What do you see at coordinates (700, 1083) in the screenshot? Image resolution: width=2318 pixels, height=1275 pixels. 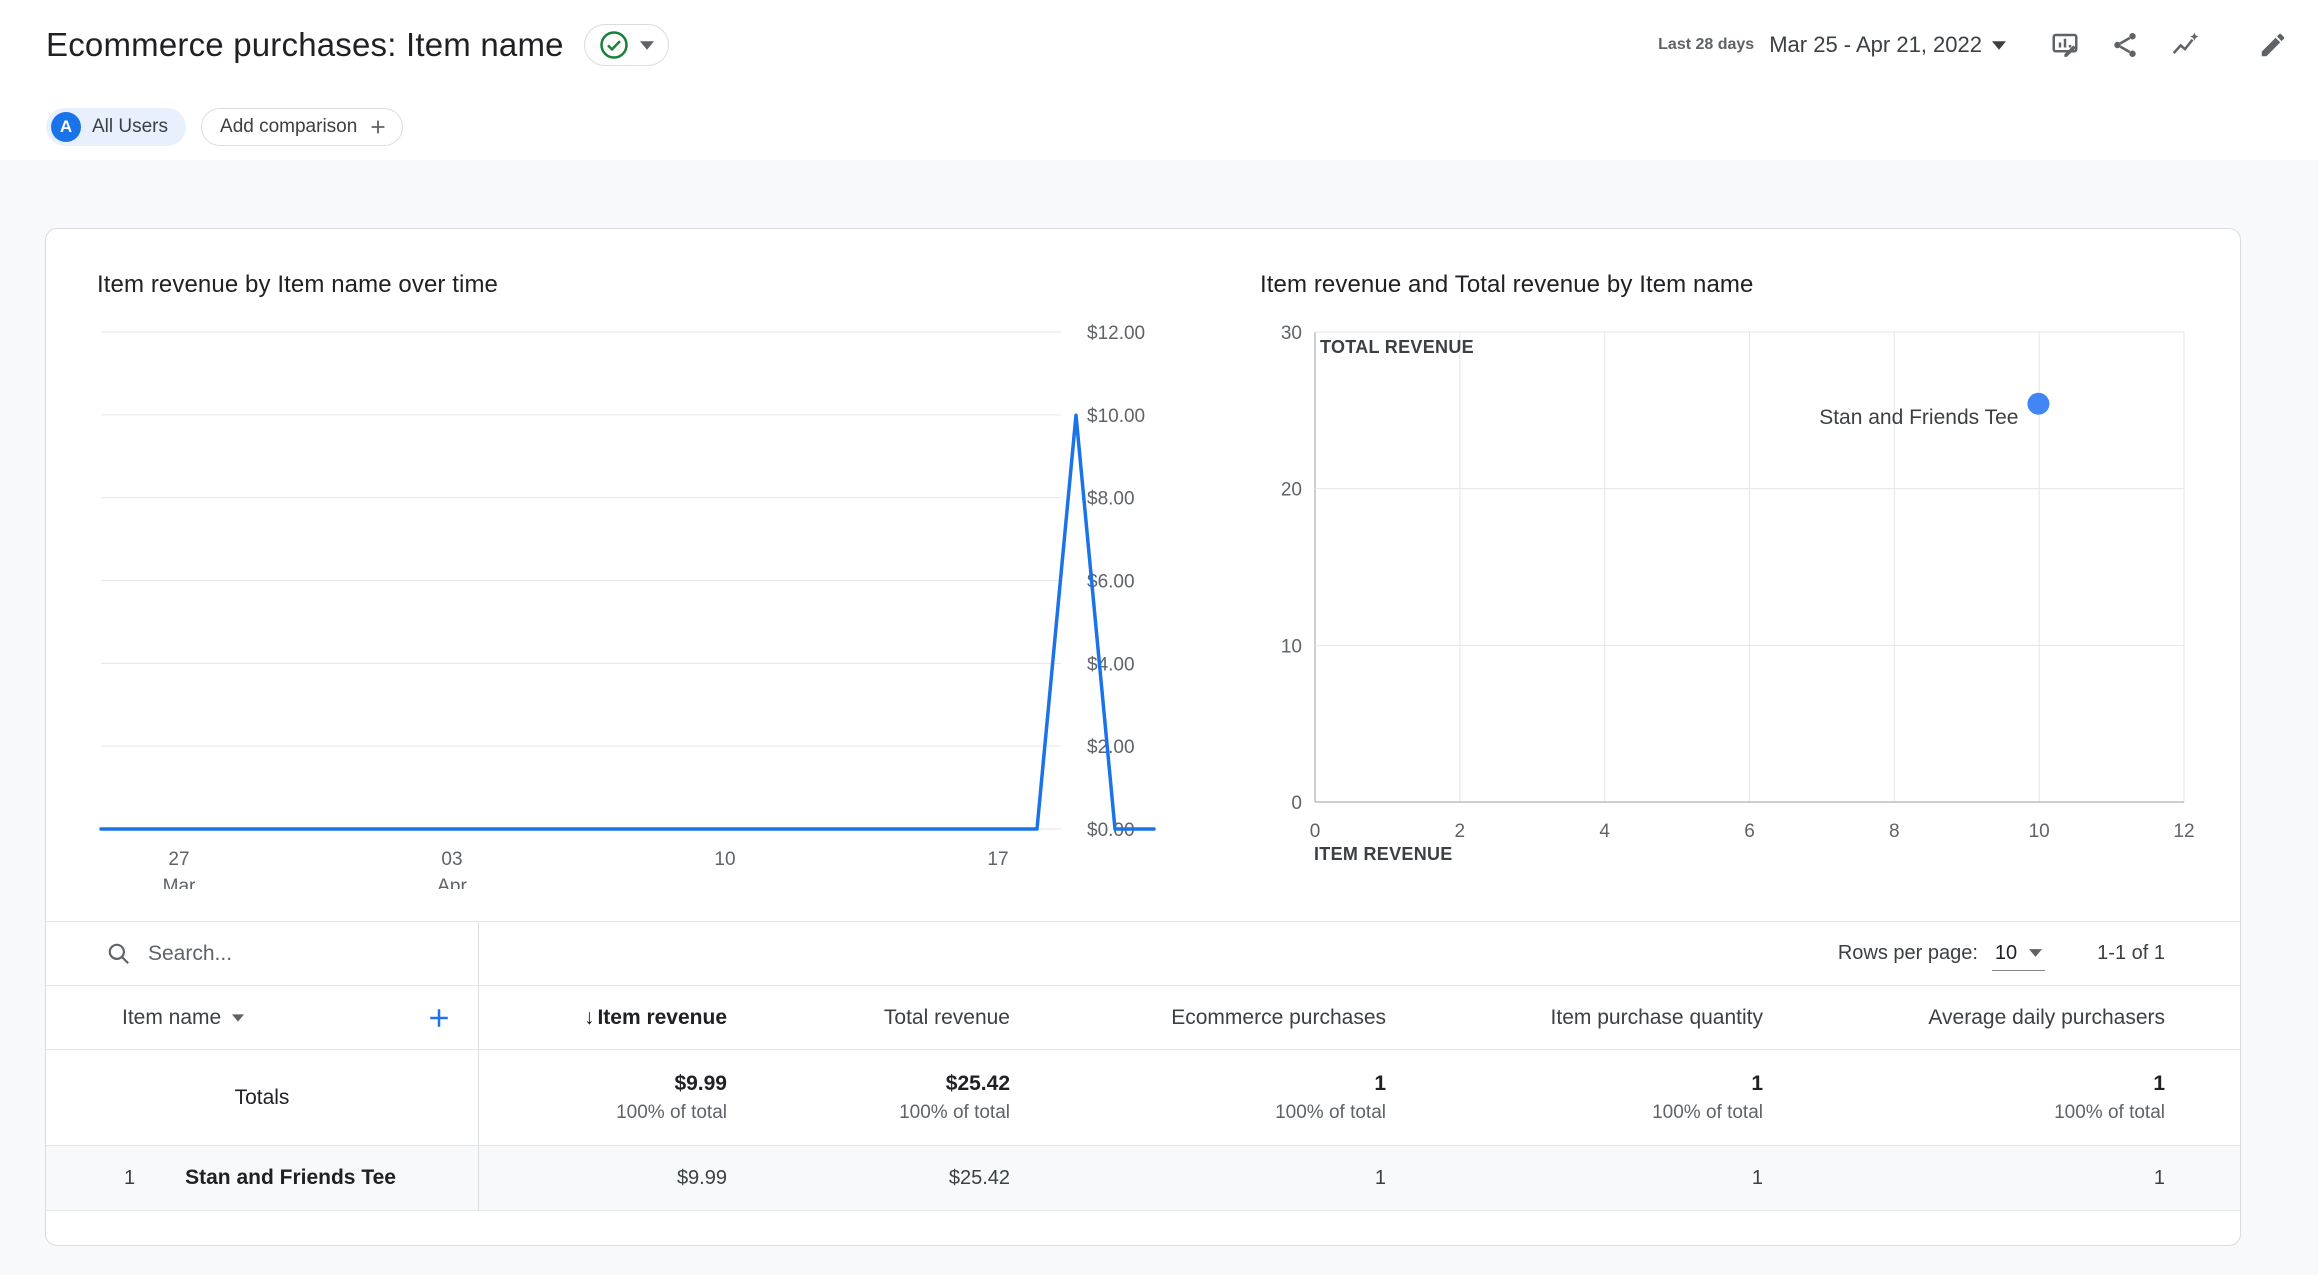 I see `totals-value: $9.99` at bounding box center [700, 1083].